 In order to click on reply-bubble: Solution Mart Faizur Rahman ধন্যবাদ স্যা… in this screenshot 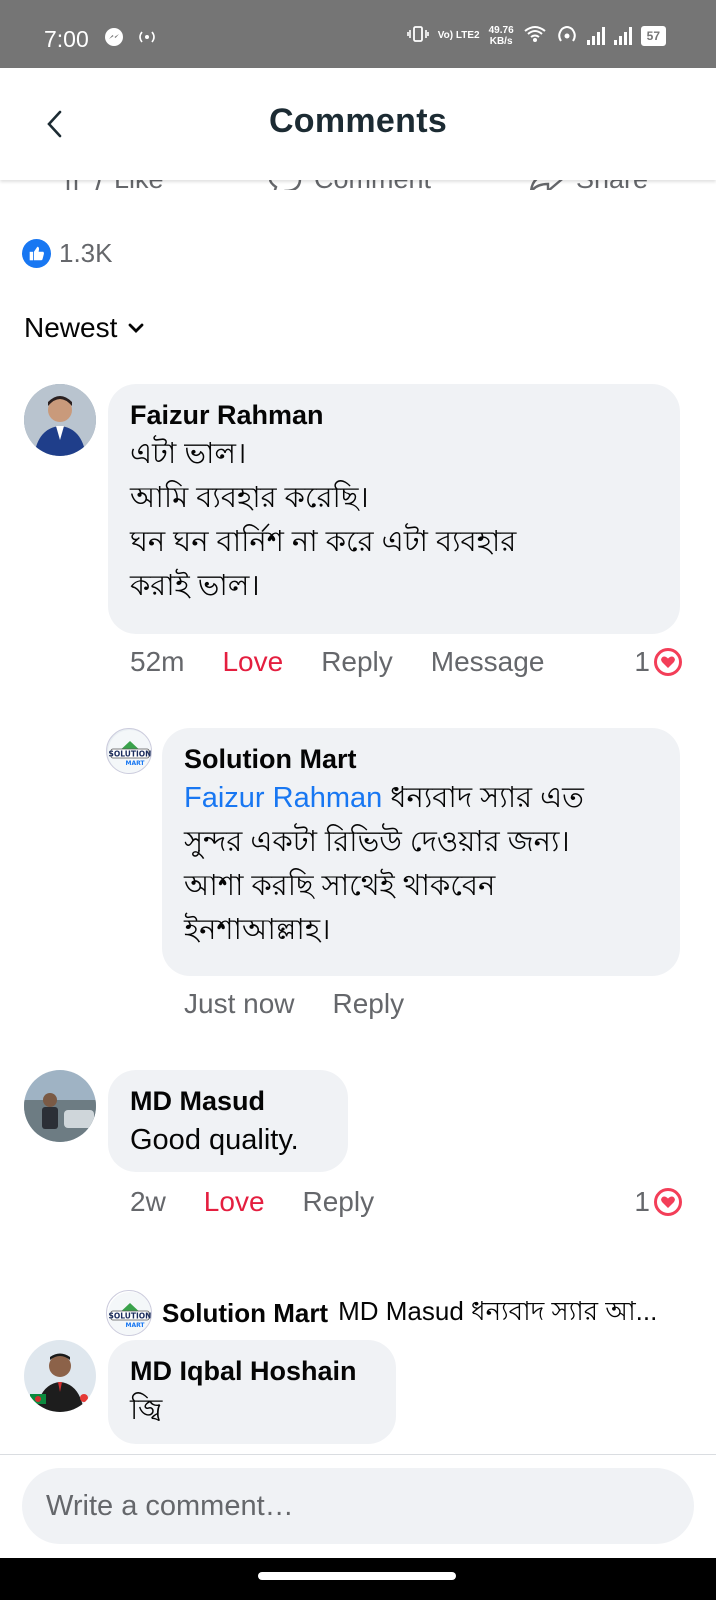, I will do `click(421, 852)`.